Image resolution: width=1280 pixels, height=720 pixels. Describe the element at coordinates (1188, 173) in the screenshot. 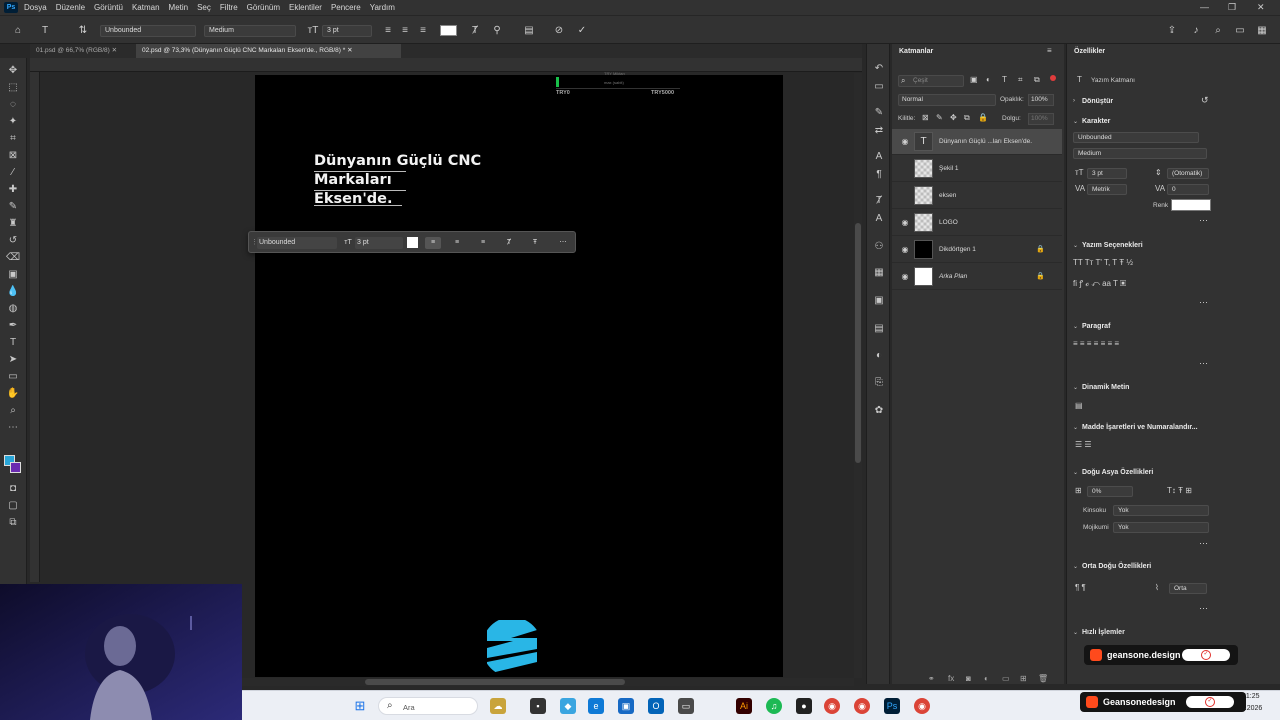

I see `char-leading-select: (Otomatik)` at that location.